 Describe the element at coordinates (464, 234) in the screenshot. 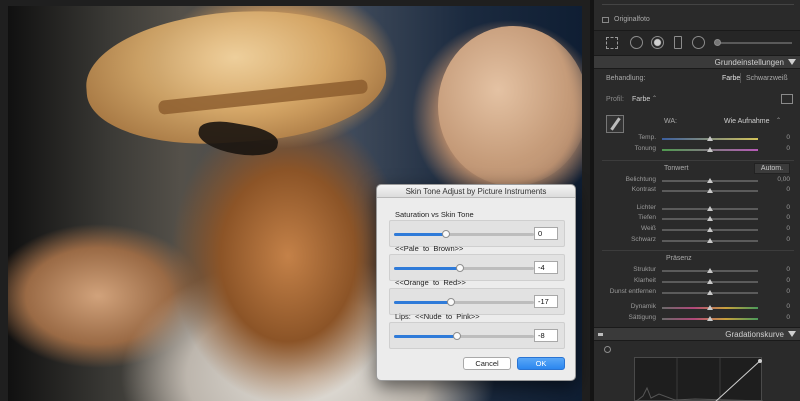

I see `slider-saturation` at that location.